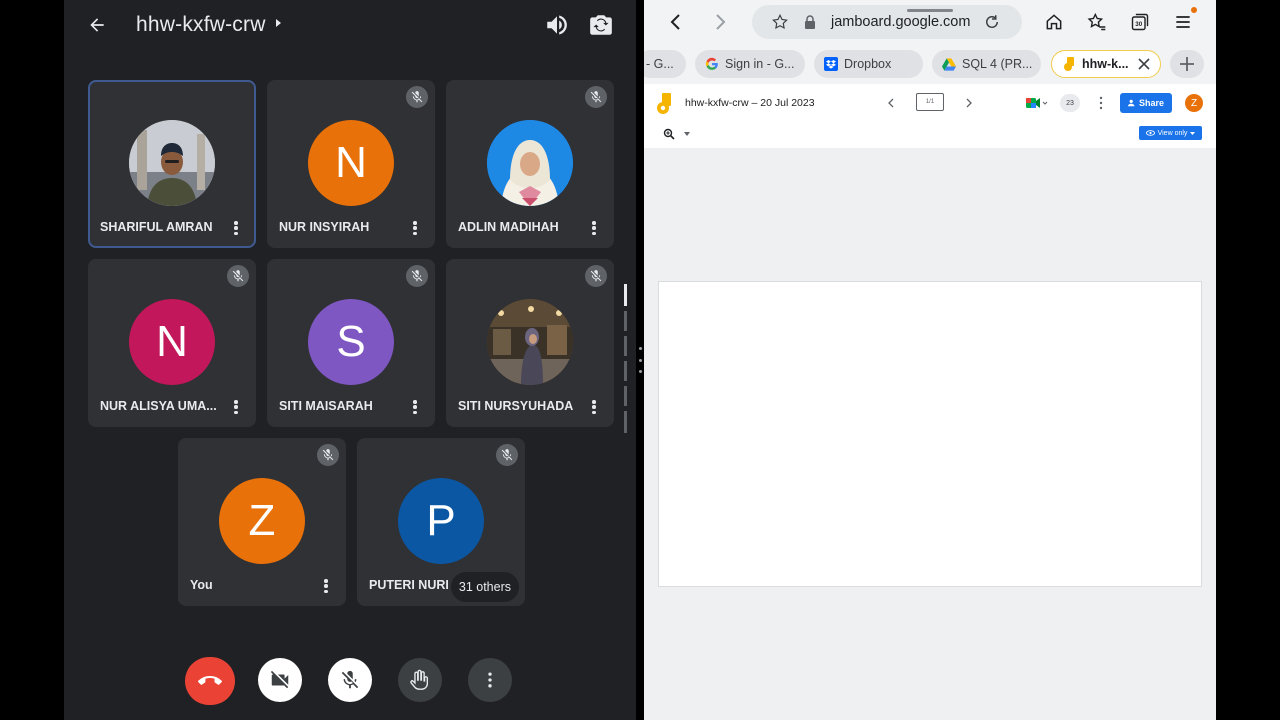  I want to click on participant-name: ADLIN MADIHAH, so click(508, 227).